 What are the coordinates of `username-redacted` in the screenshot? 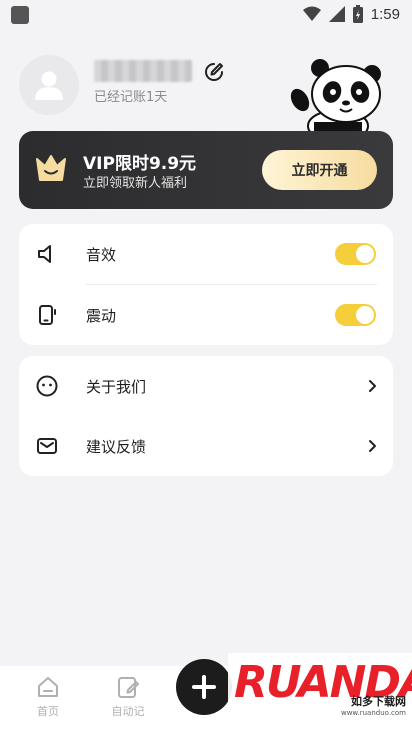 It's located at (143, 71).